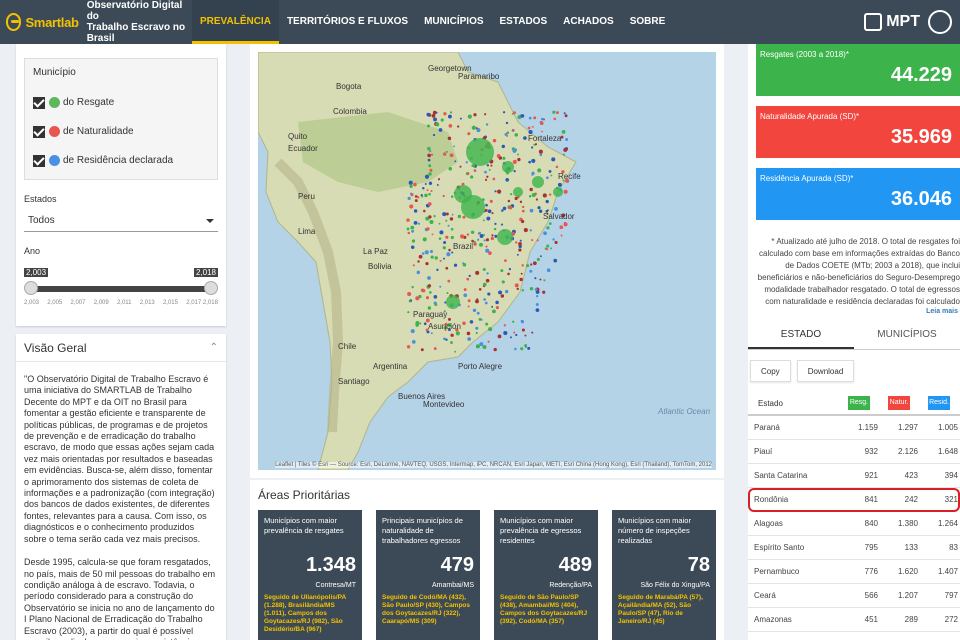 This screenshot has height=640, width=960. Describe the element at coordinates (453, 22) in the screenshot. I see `nav-item-2: MUNICÍPIOS` at that location.